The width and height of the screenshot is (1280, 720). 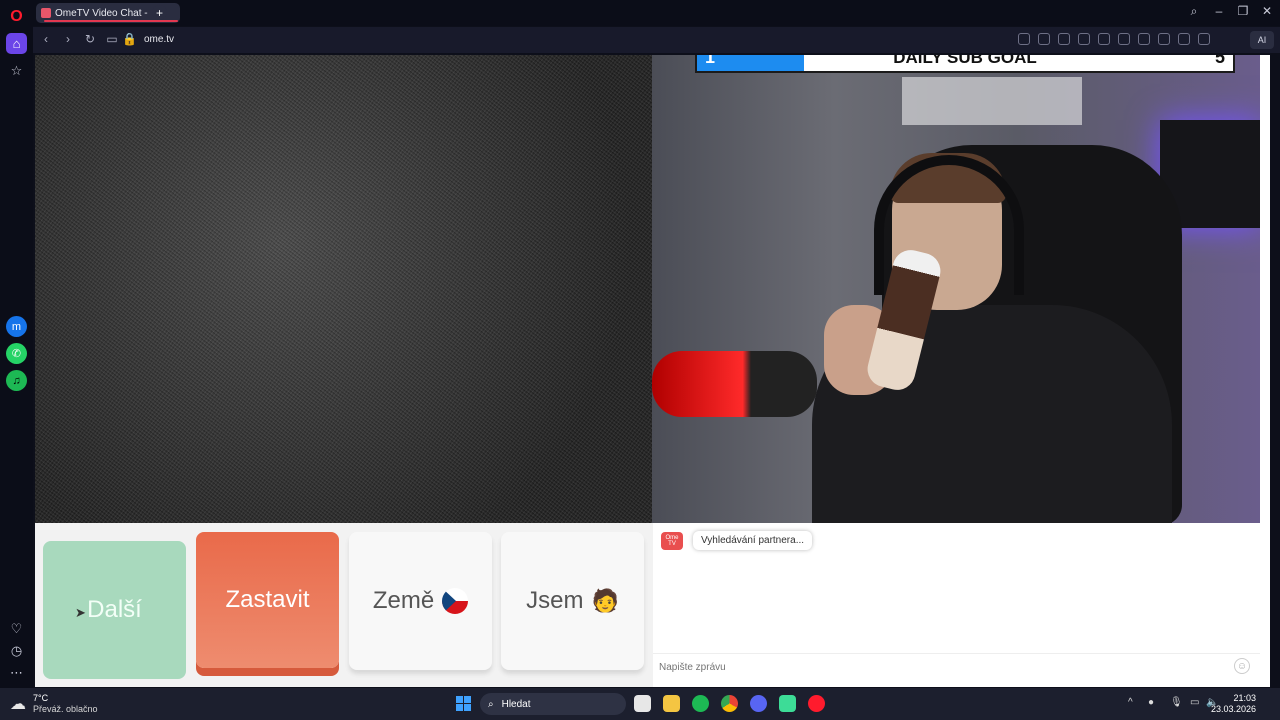 I want to click on stop-button: Zastavit, so click(x=267, y=600).